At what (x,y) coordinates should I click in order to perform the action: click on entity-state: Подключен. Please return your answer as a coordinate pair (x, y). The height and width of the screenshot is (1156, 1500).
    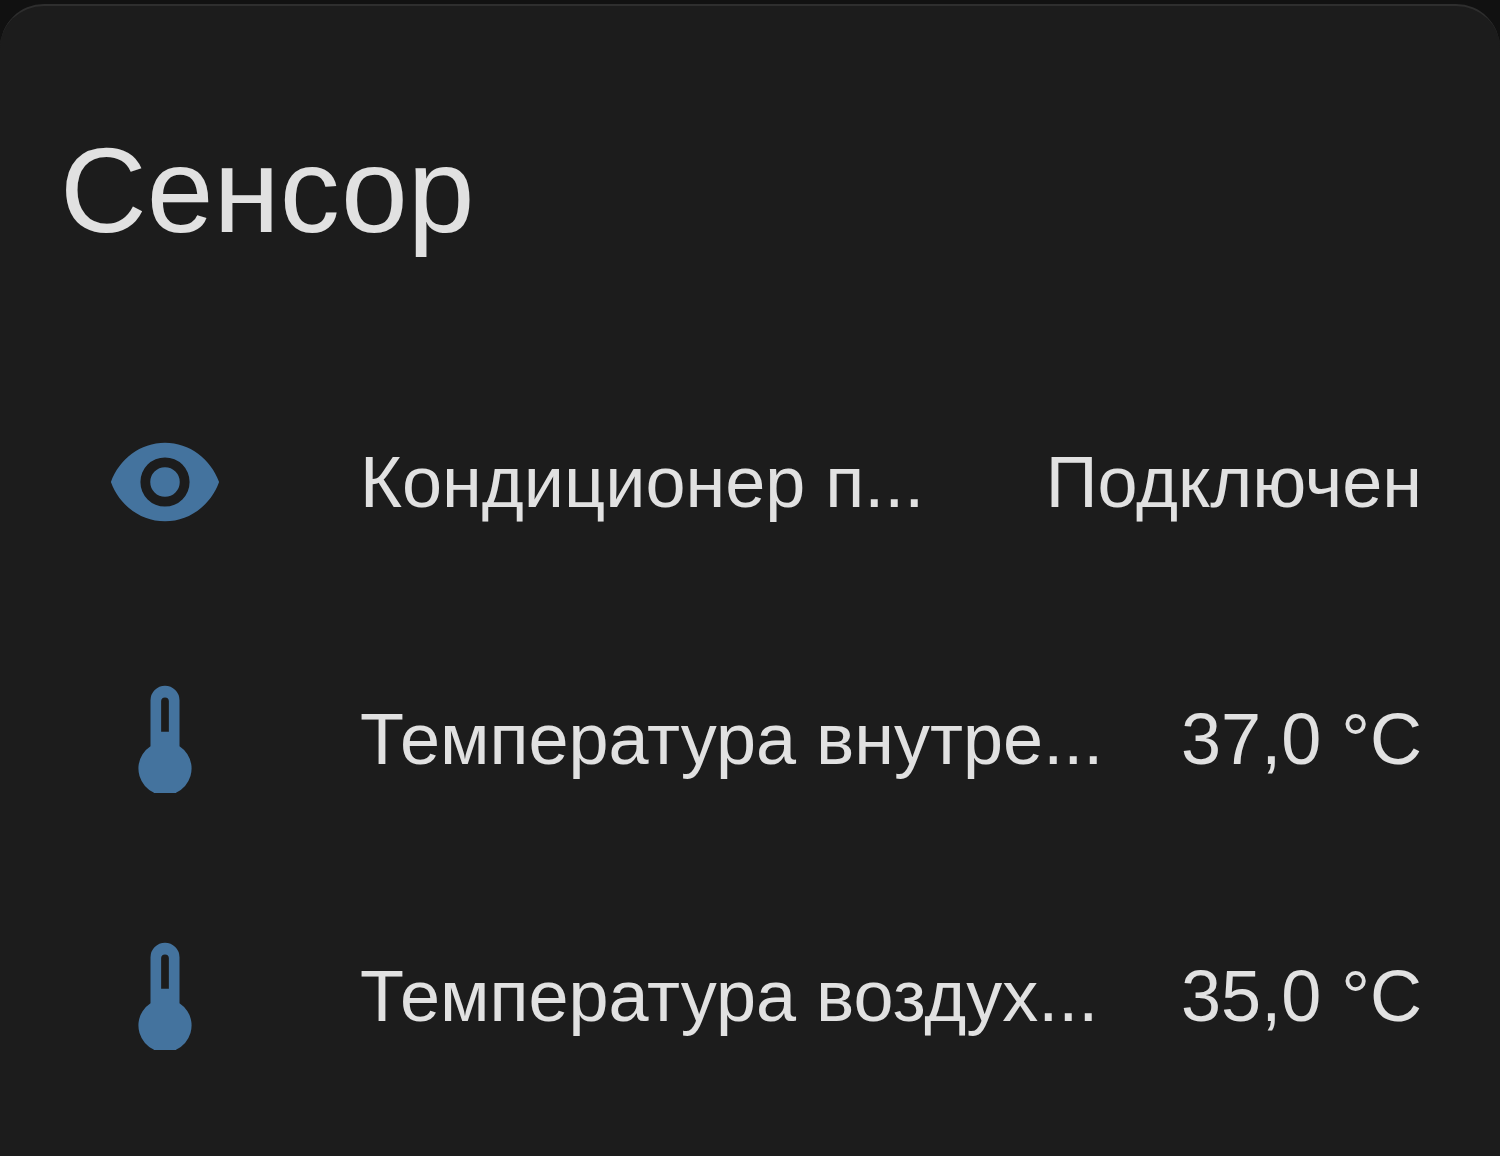
    Looking at the image, I should click on (1233, 481).